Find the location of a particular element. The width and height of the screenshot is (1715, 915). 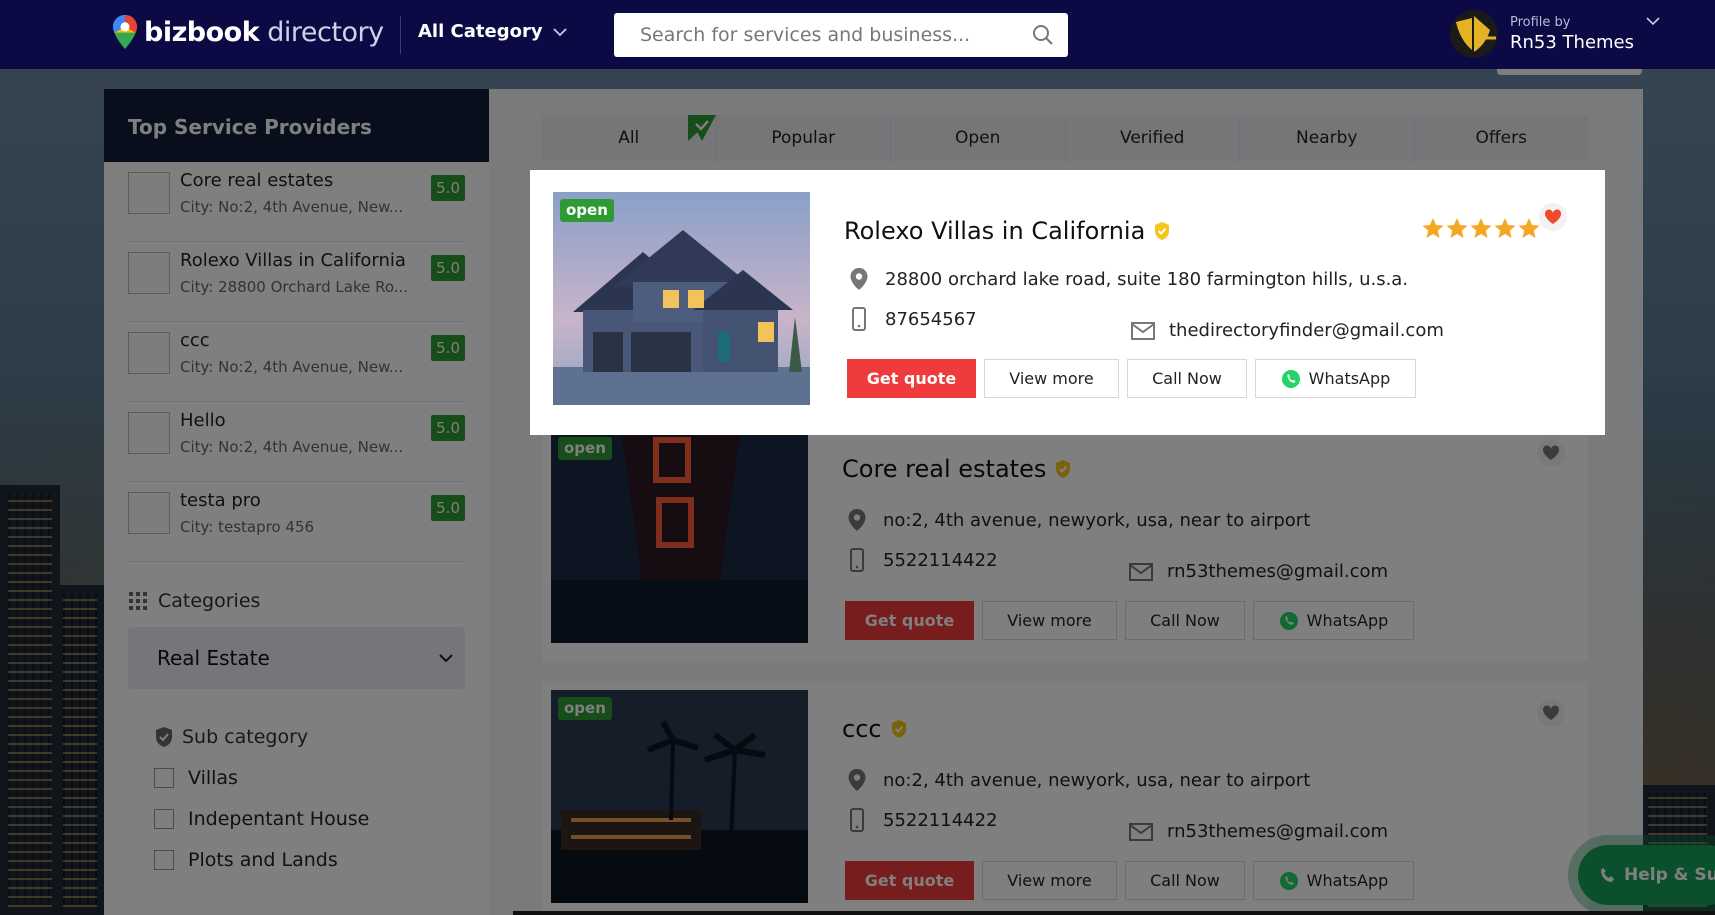

profile-menu: Profile by Rn53 Themes is located at coordinates (1542, 34).